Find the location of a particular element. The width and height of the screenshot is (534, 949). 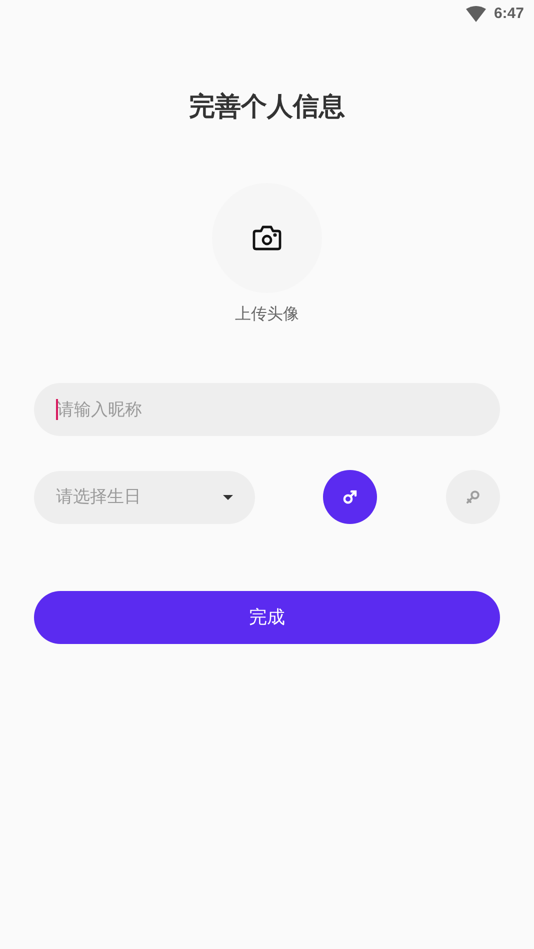

page-title: 完善个人信息 is located at coordinates (267, 106).